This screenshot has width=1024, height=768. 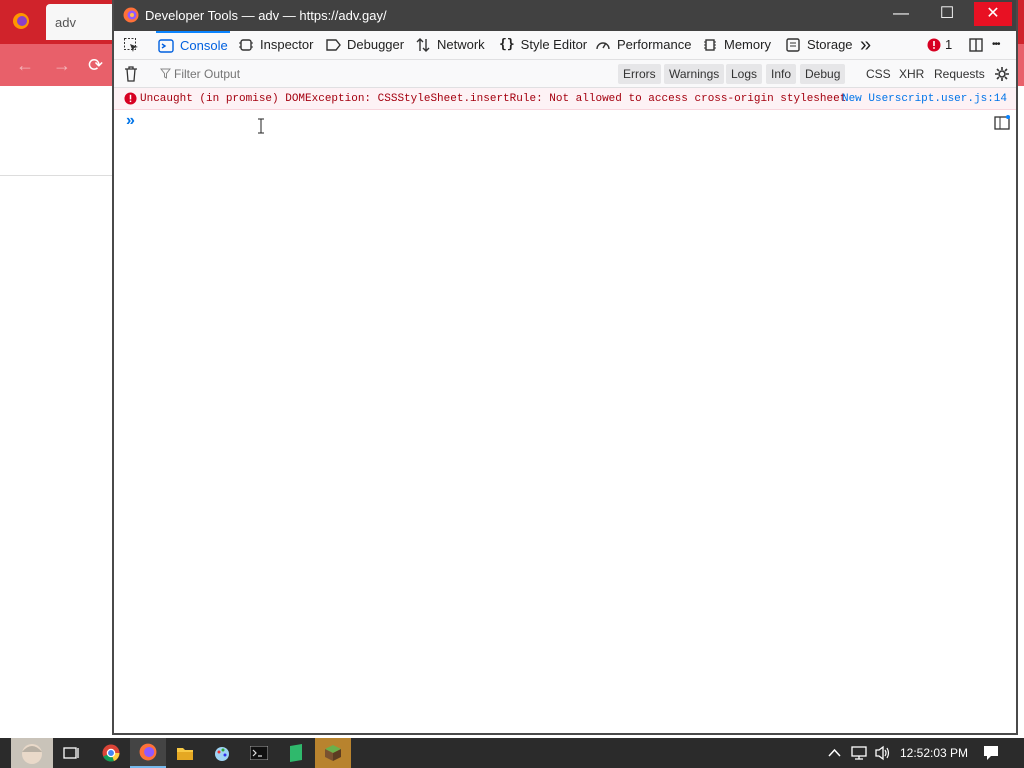 I want to click on tab-style-editor: {} Style Editor, so click(x=543, y=45).